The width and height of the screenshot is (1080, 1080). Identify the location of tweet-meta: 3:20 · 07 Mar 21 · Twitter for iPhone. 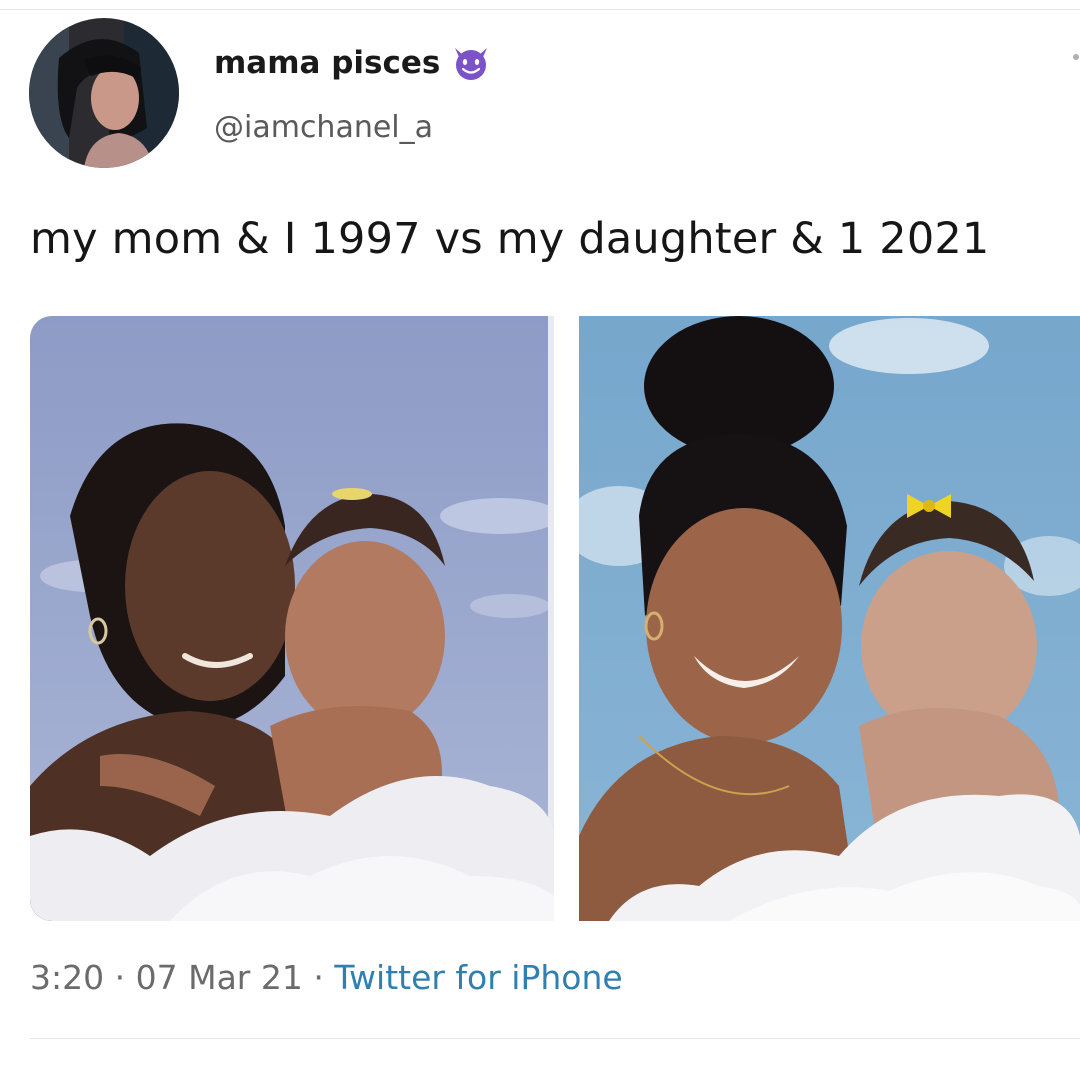
(326, 977).